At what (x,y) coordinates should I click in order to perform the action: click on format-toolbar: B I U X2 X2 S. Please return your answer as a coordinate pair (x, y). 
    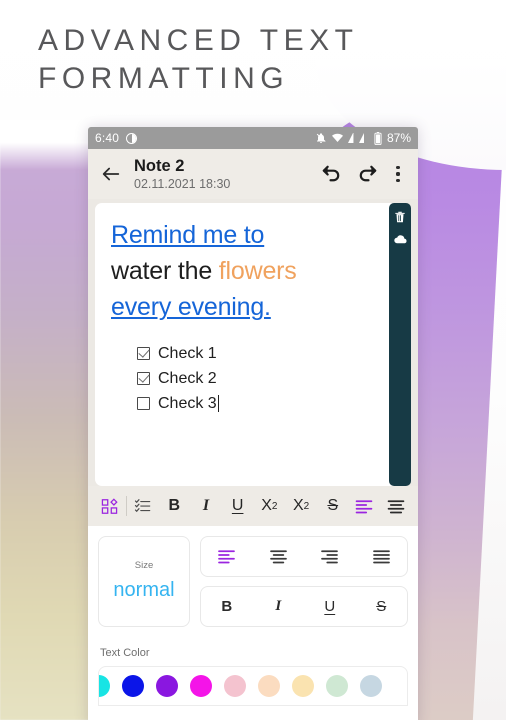
    Looking at the image, I should click on (253, 506).